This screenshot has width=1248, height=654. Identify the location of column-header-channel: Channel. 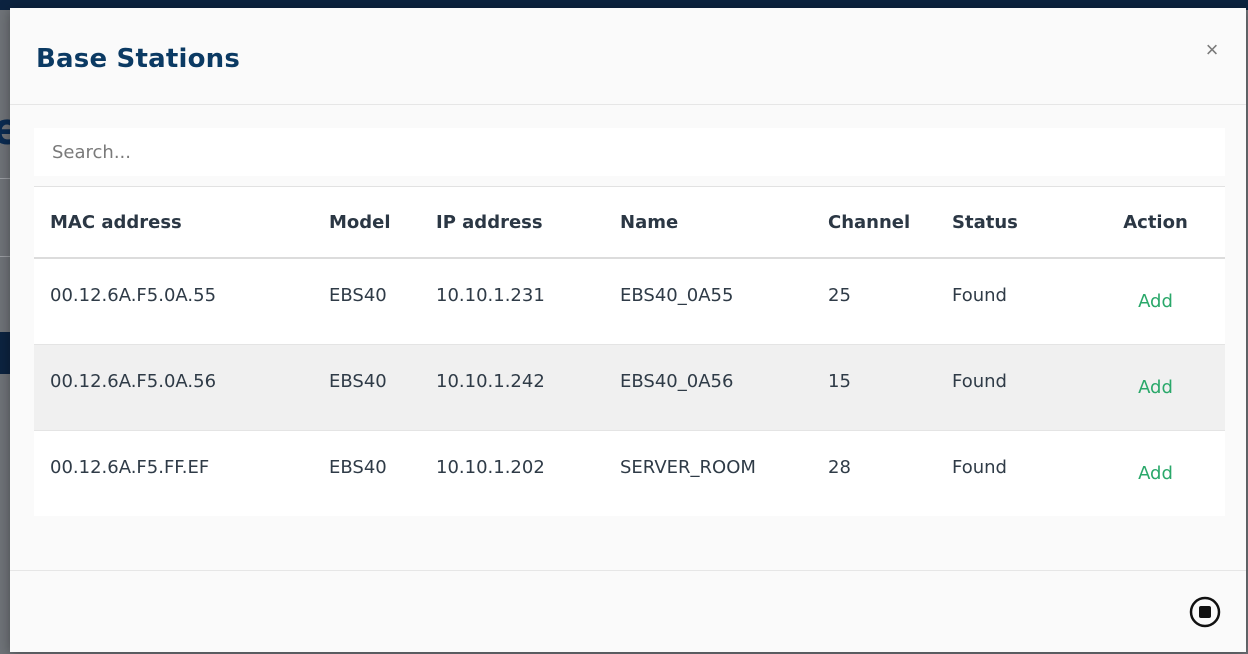
(874, 223).